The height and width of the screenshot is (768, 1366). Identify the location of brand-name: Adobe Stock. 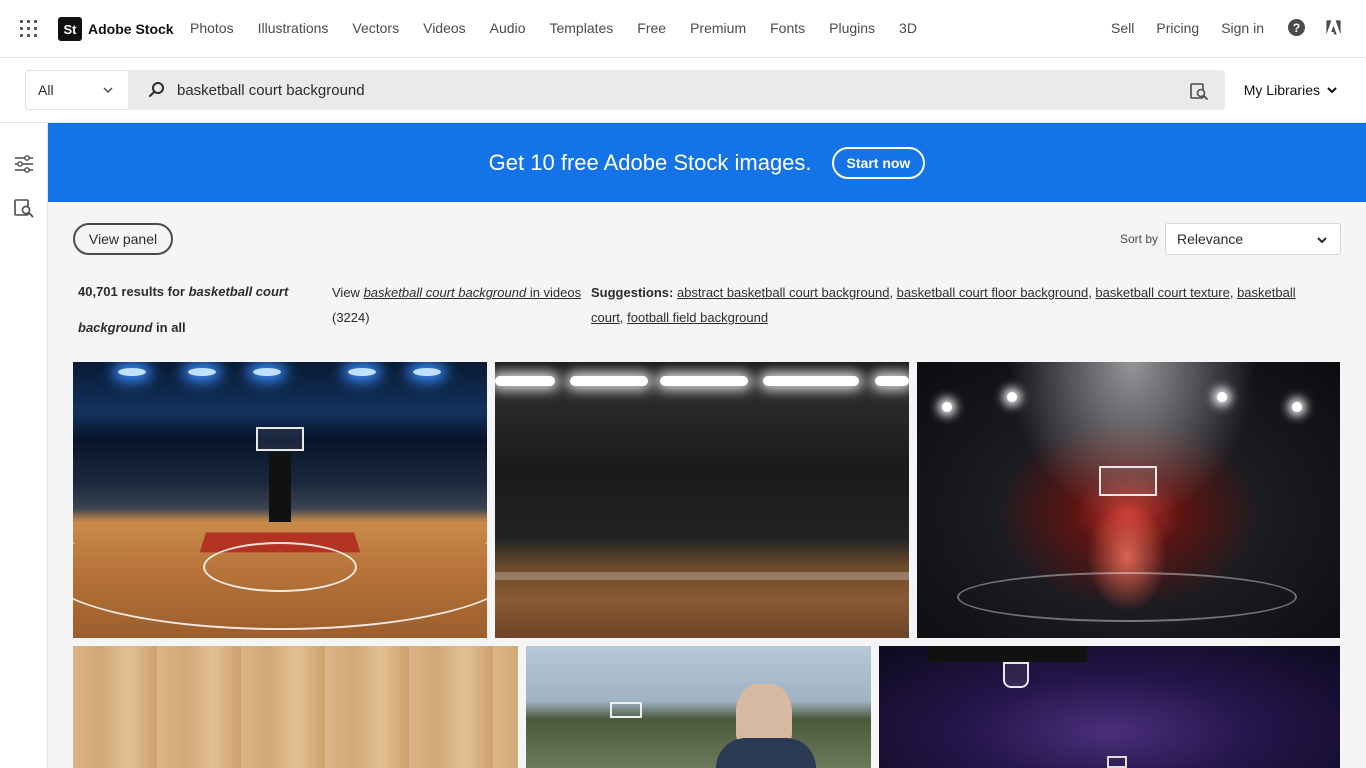
(131, 29).